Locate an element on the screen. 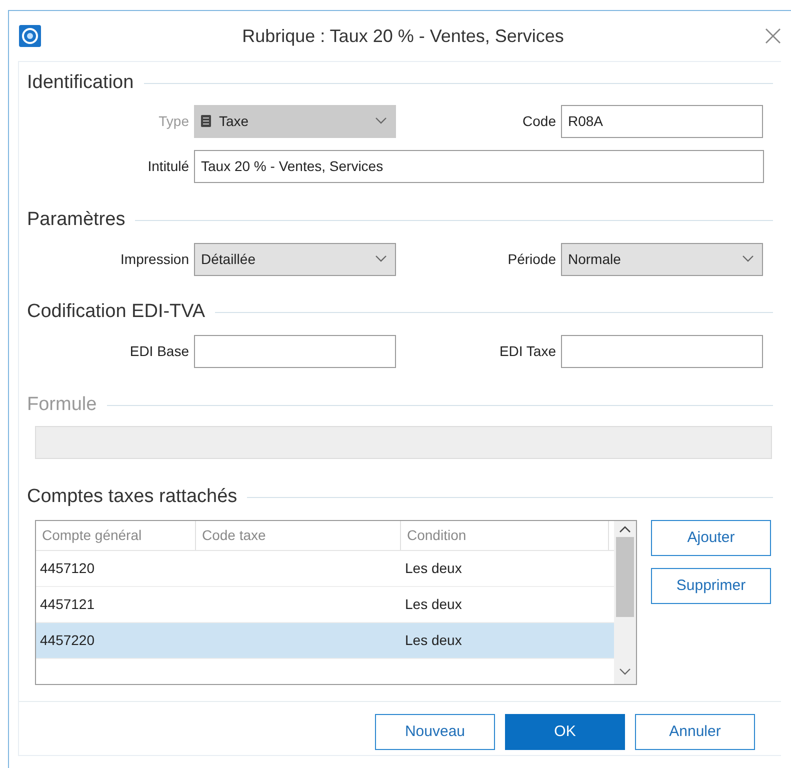 This screenshot has width=791, height=768. field-label: Période is located at coordinates (531, 259).